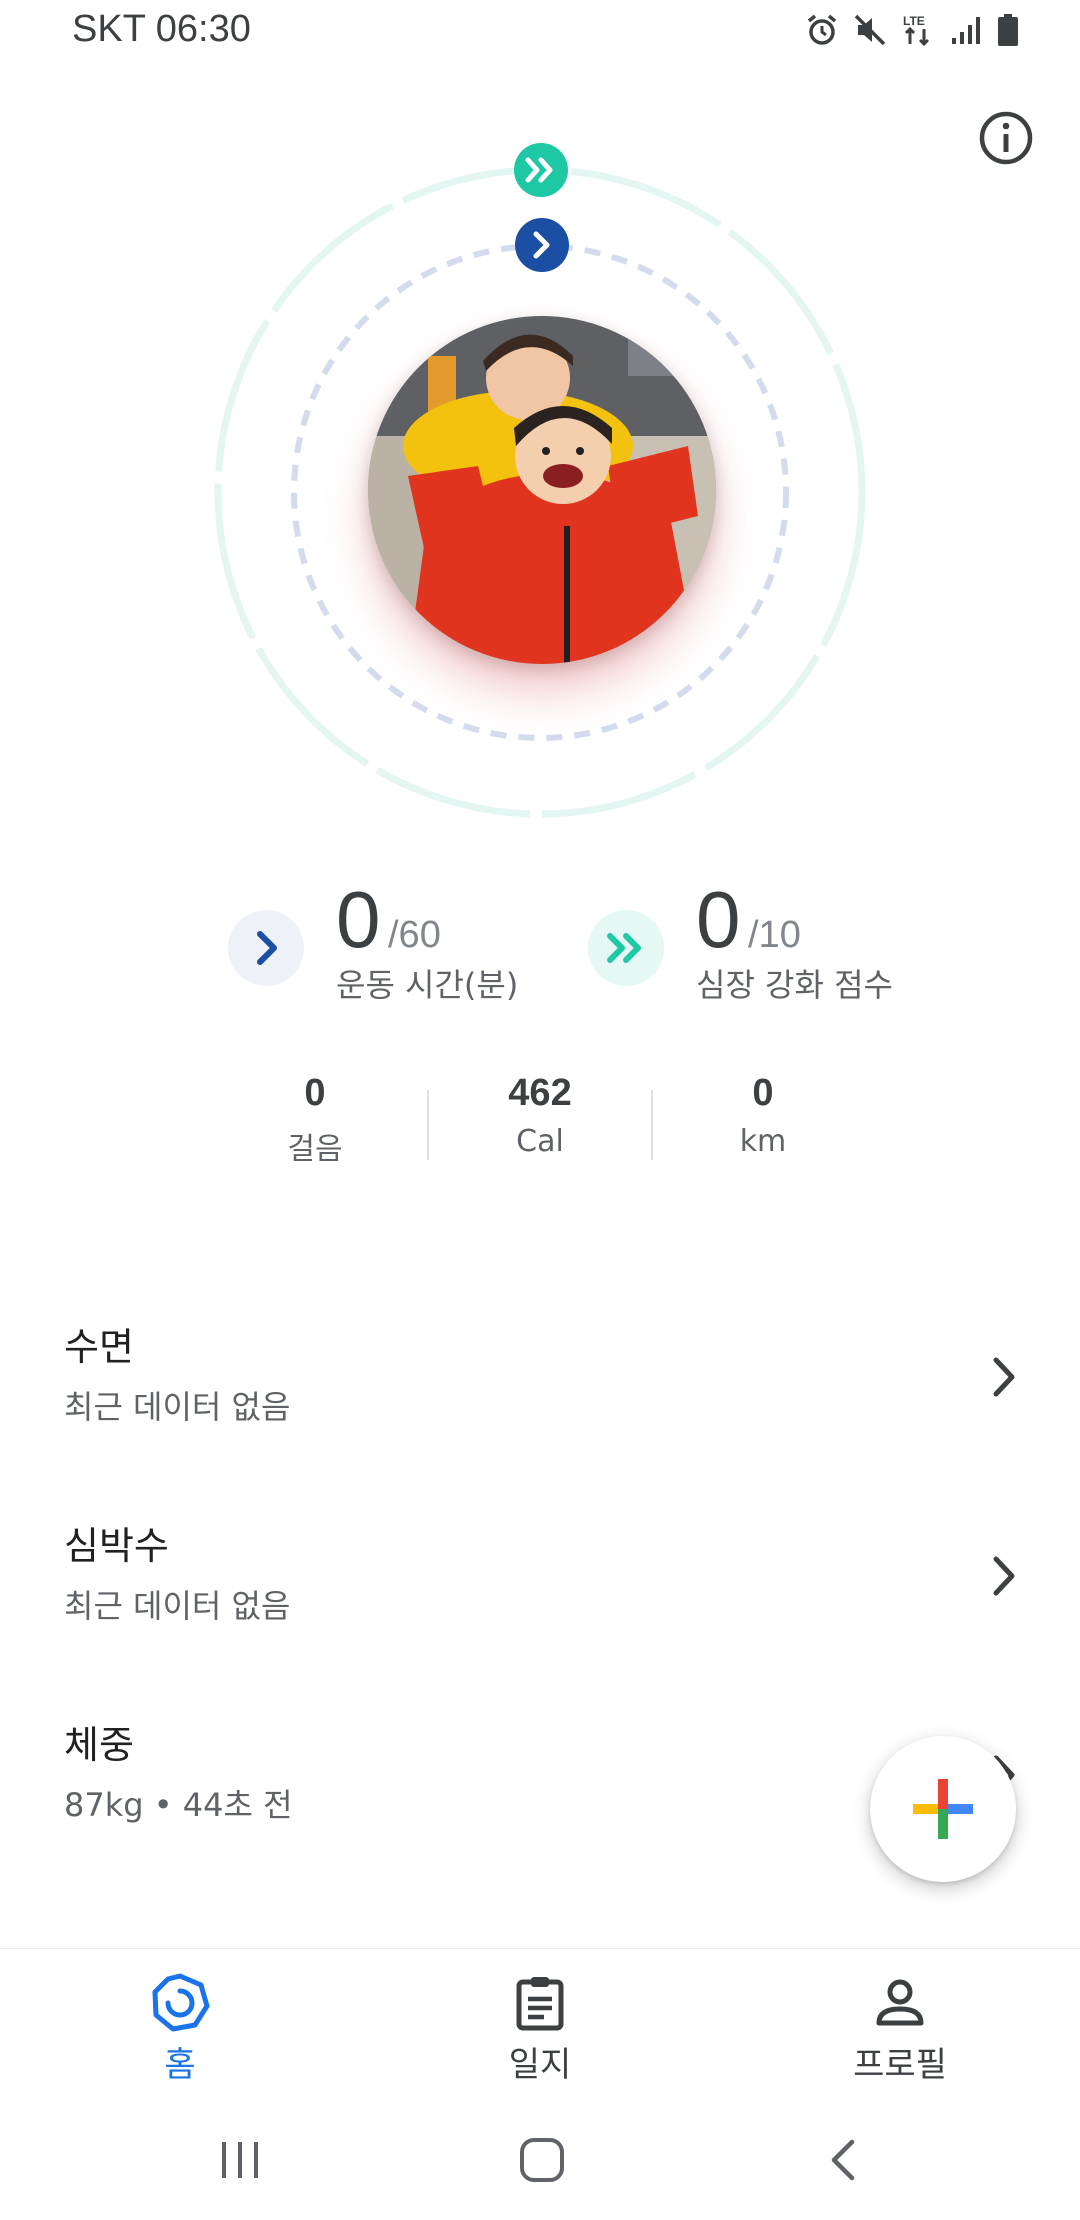  I want to click on weight-title: 체중, so click(99, 1745).